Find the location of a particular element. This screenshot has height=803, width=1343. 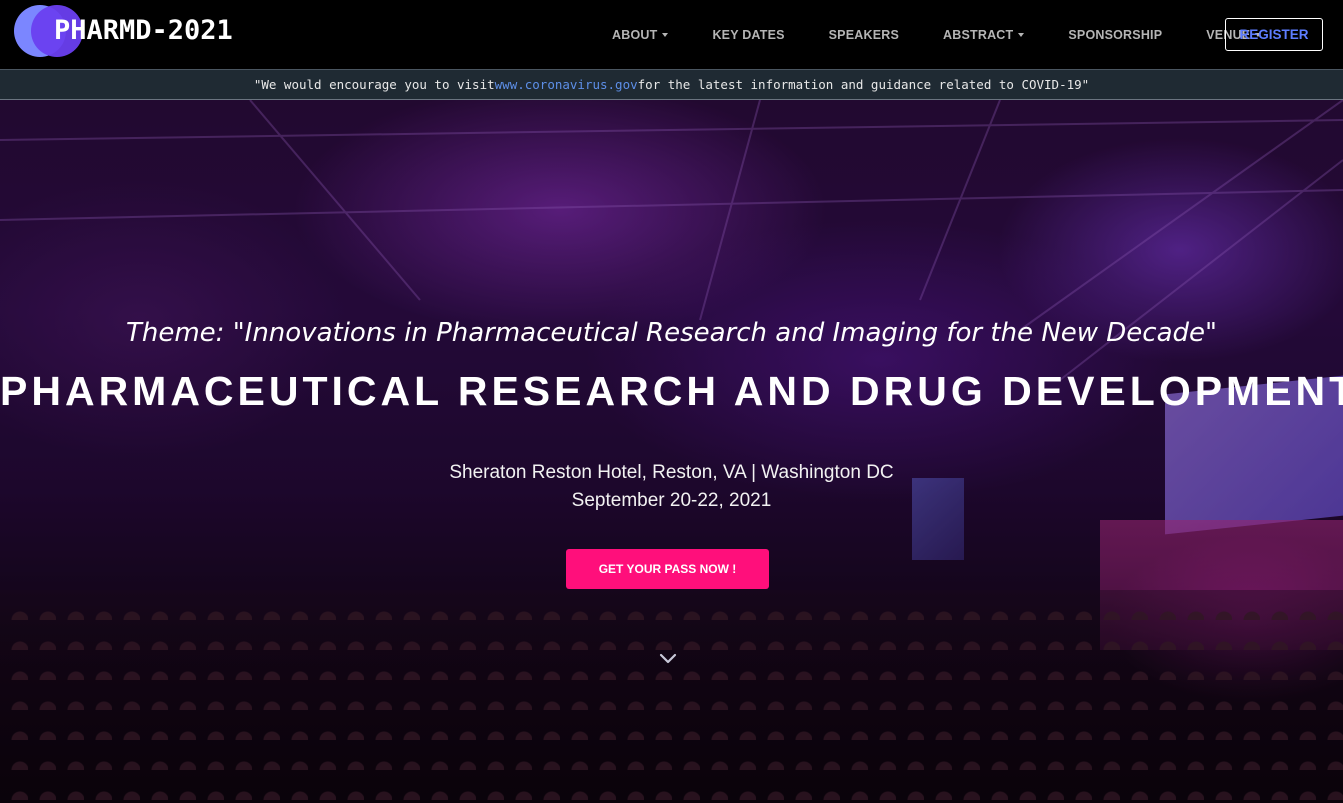

nav-item-label: ABSTRACT is located at coordinates (978, 34).